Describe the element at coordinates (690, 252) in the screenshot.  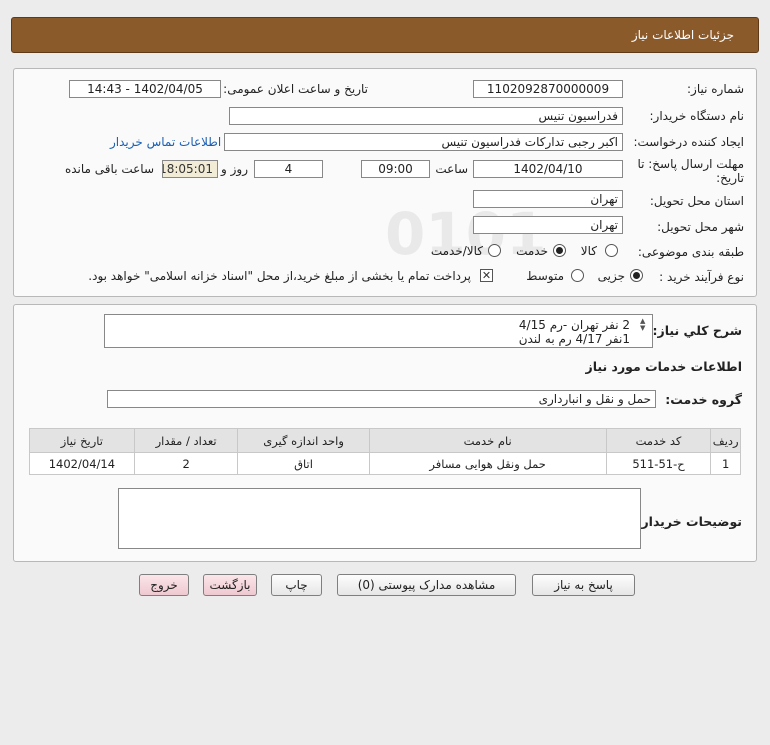
I see `category-label: طبقه بندی موضوعی:` at that location.